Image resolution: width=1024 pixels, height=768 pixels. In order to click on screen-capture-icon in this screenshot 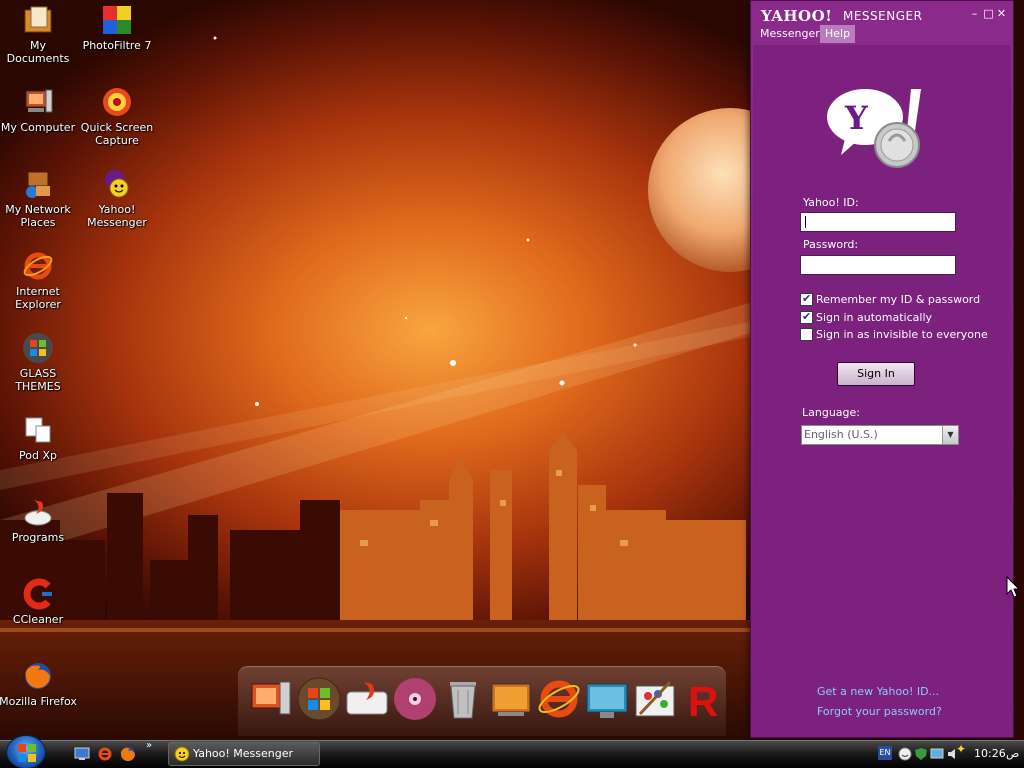, I will do `click(117, 102)`.